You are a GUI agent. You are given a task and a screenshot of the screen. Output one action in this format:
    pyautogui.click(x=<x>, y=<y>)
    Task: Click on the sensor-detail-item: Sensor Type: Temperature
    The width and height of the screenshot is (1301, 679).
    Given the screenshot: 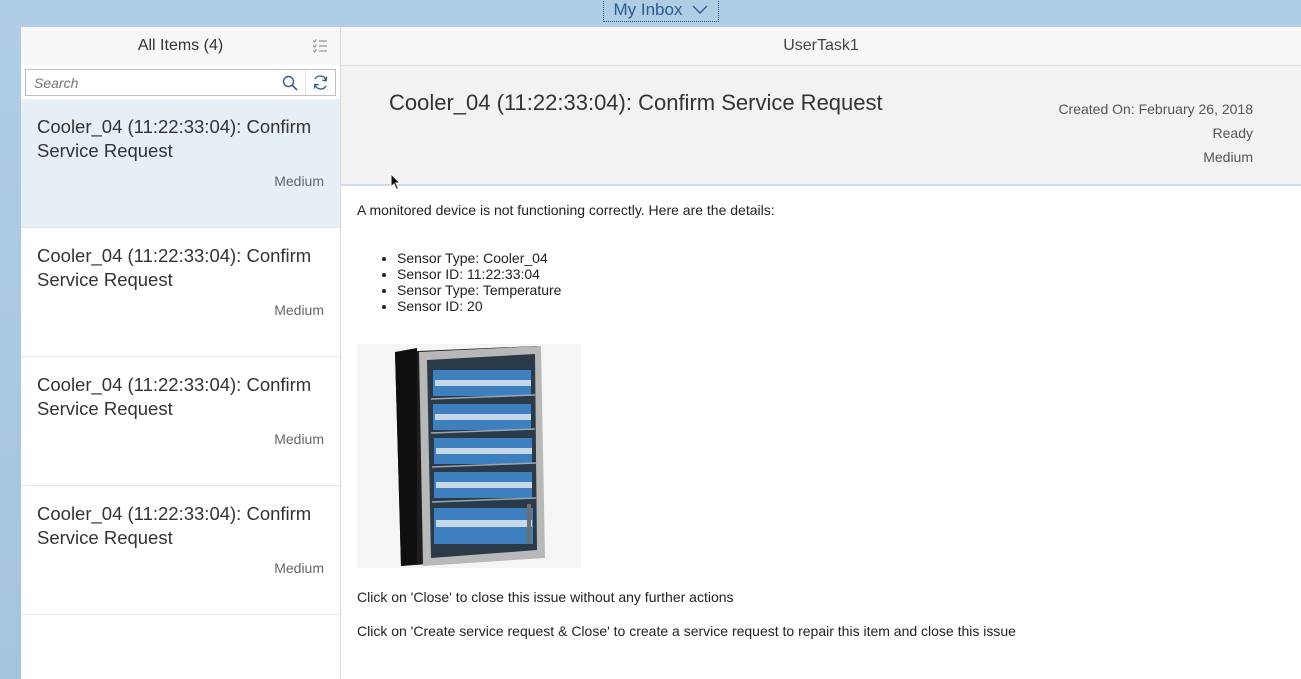 What is the action you would take?
    pyautogui.click(x=841, y=290)
    